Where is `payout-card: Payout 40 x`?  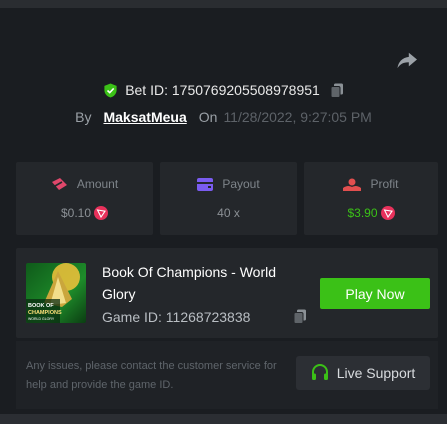 payout-card: Payout 40 x is located at coordinates (228, 198).